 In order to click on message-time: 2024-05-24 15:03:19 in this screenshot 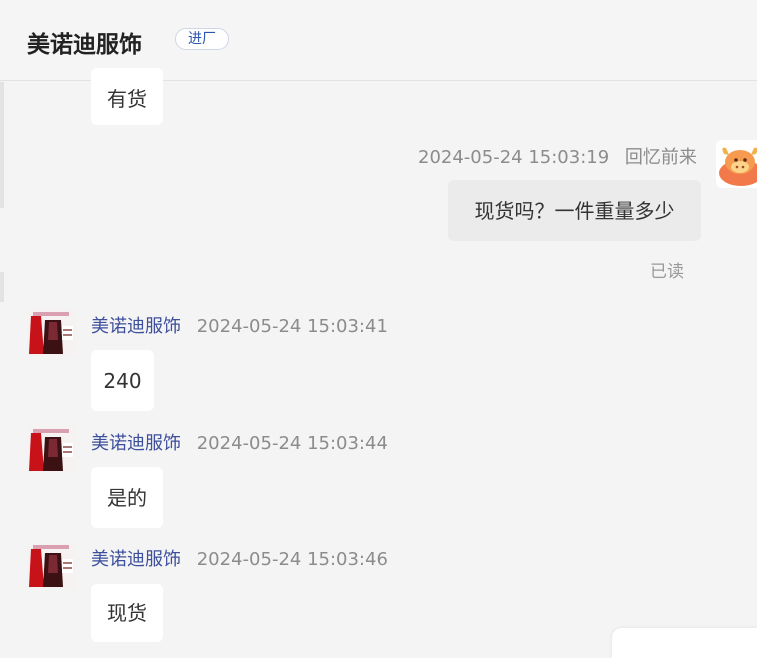, I will do `click(514, 157)`.